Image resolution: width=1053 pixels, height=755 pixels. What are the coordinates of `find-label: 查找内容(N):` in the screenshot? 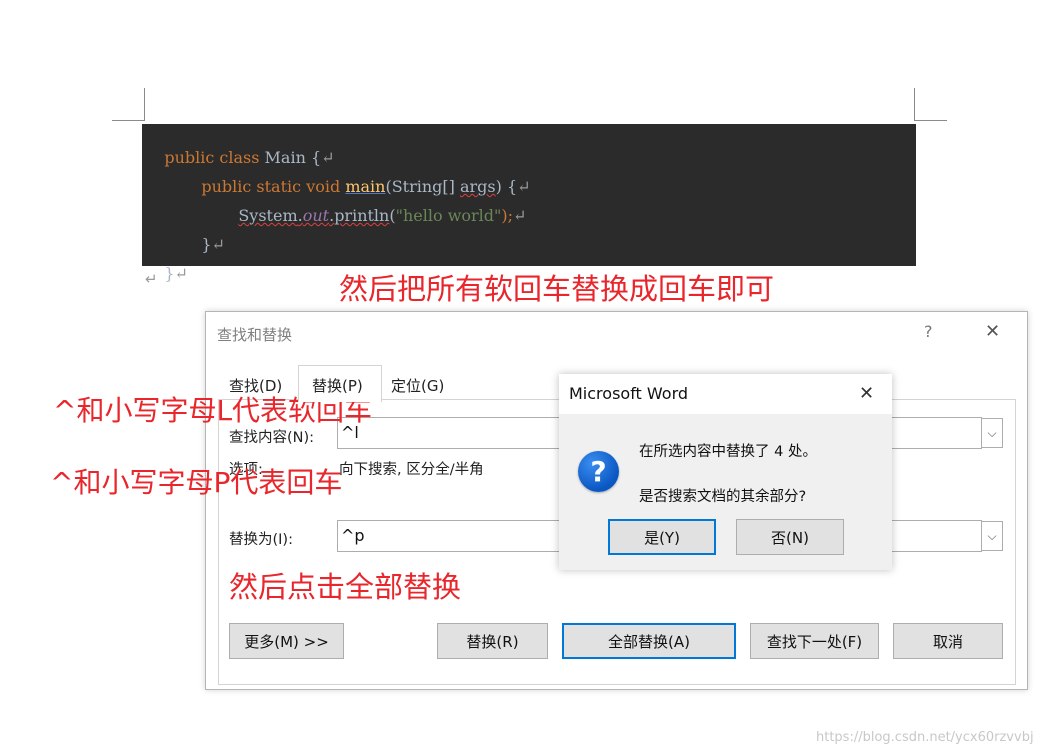 It's located at (272, 438).